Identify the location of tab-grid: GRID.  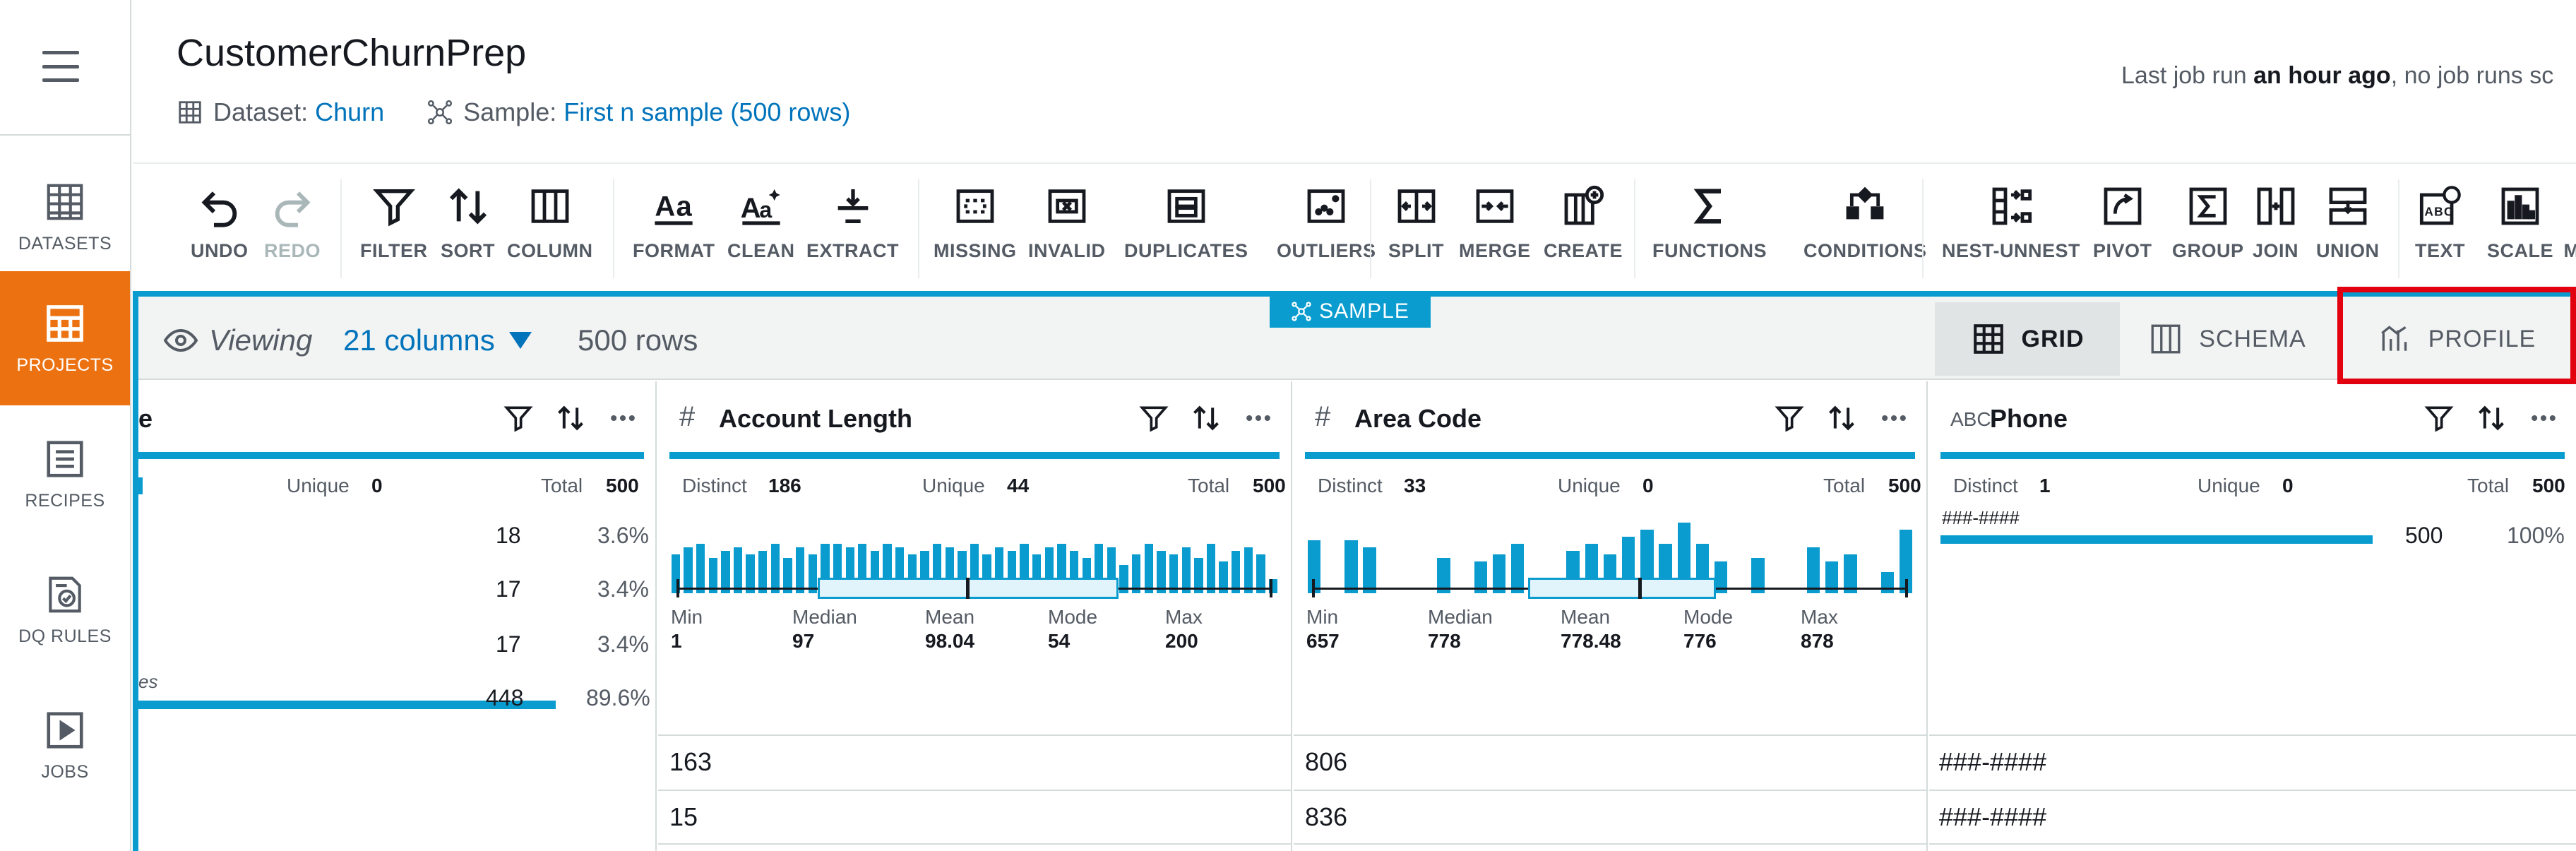
(2027, 339).